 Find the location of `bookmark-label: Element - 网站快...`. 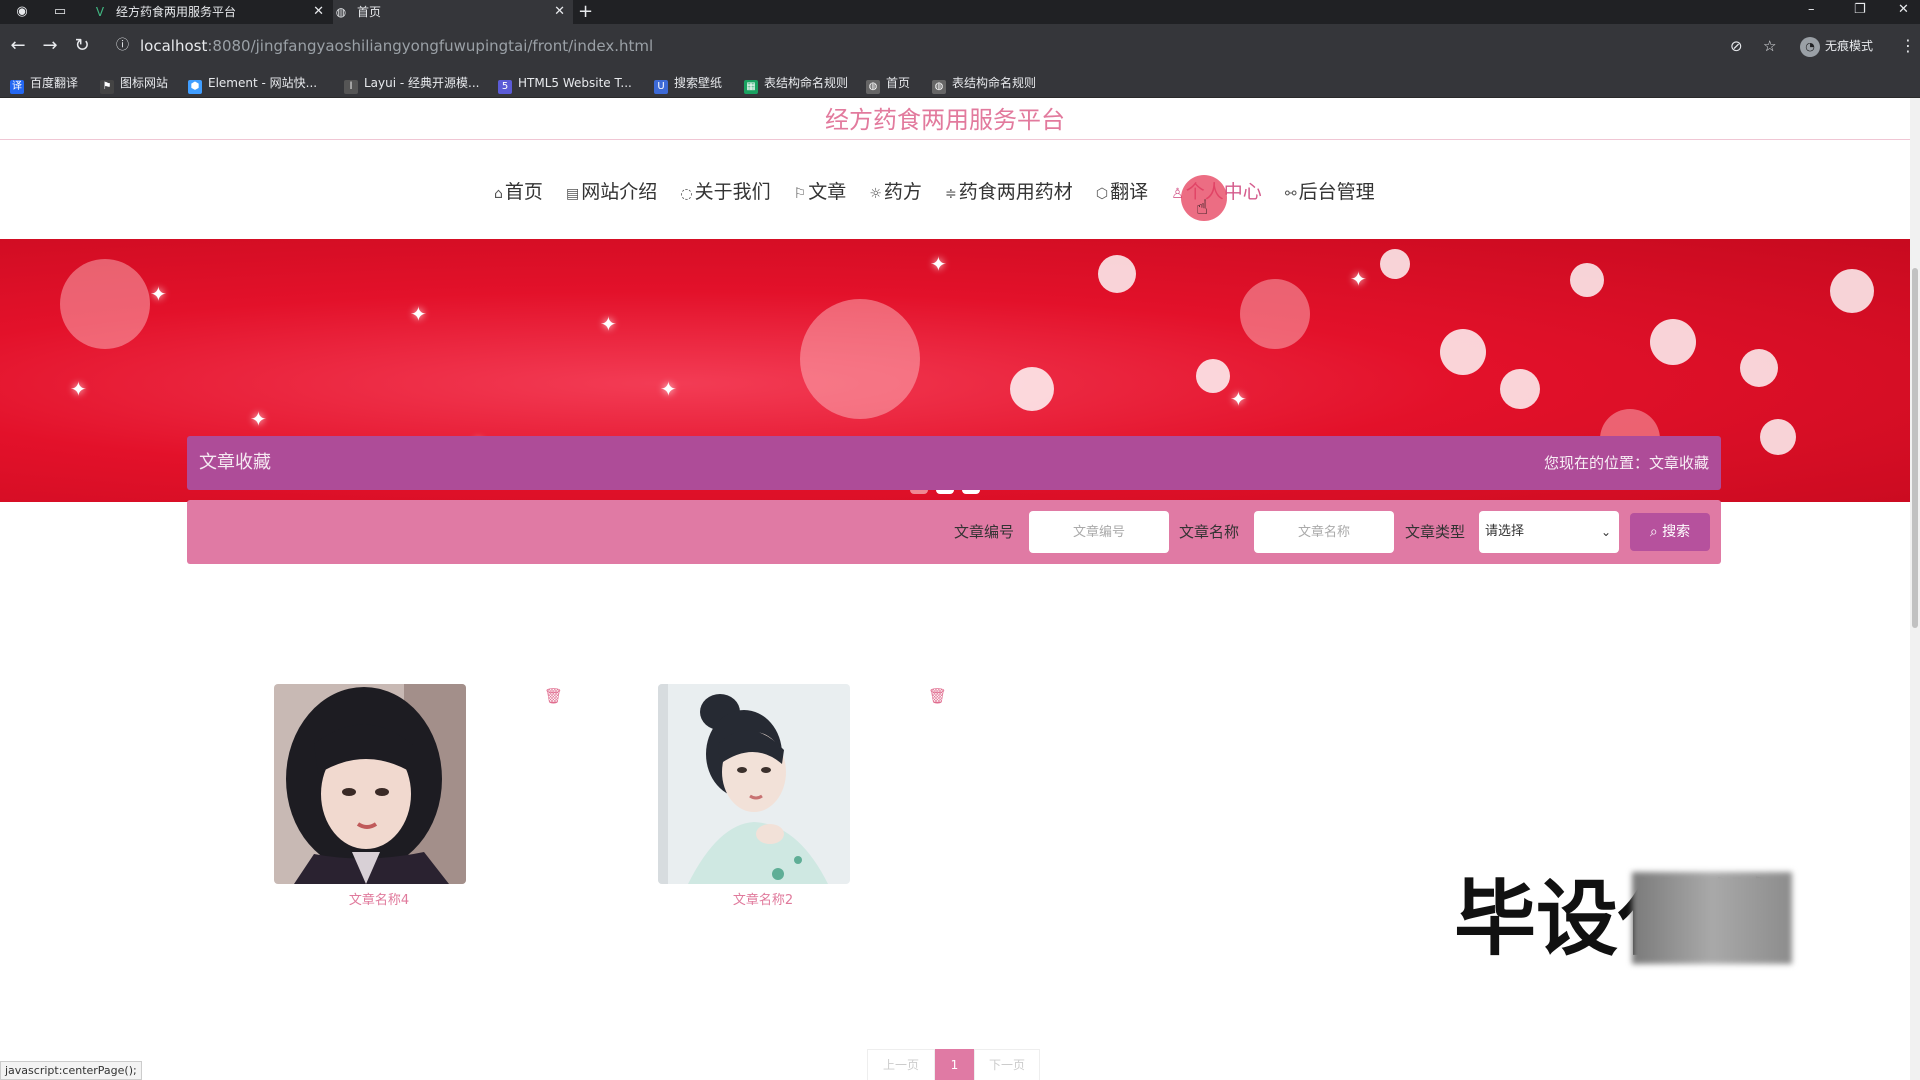

bookmark-label: Element - 网站快... is located at coordinates (263, 83).